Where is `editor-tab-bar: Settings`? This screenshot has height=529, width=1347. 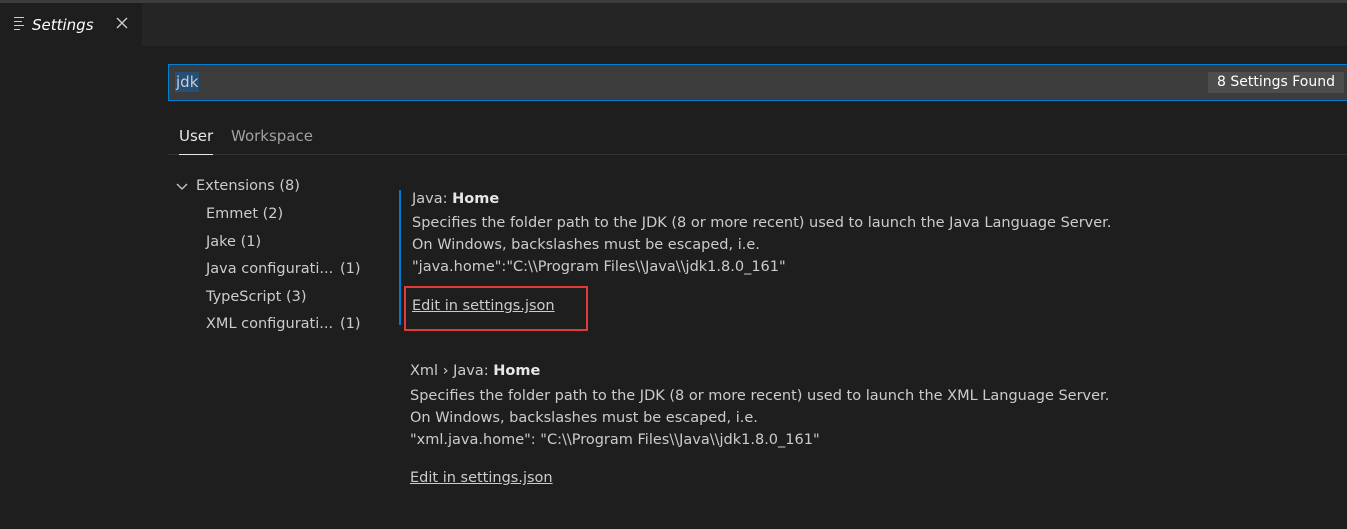
editor-tab-bar: Settings is located at coordinates (673, 23).